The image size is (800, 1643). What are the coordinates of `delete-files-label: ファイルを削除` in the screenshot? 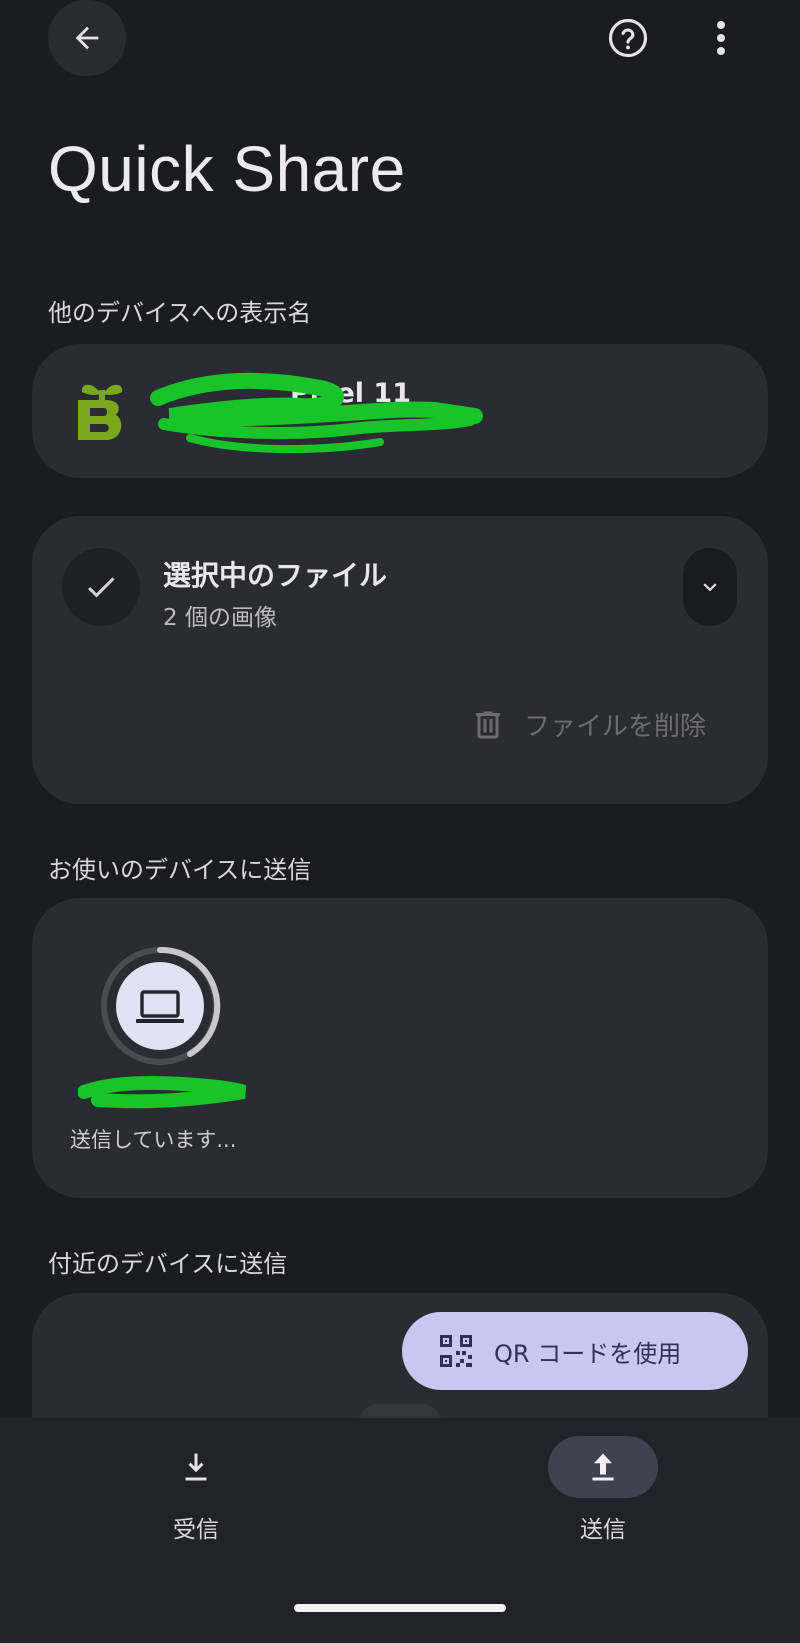 It's located at (615, 727).